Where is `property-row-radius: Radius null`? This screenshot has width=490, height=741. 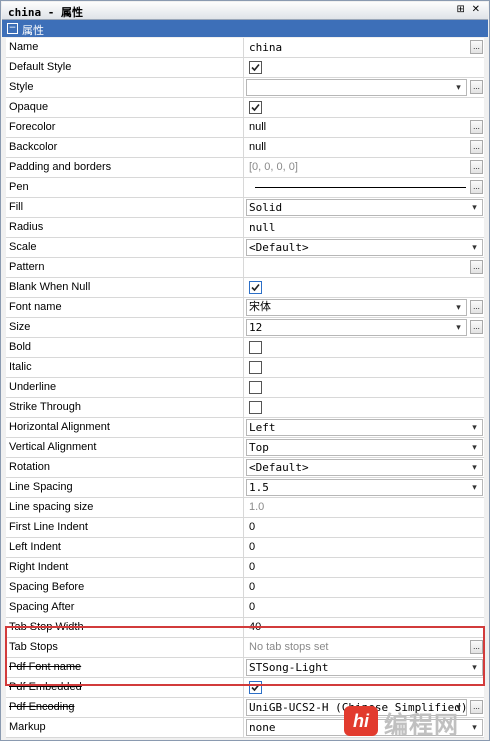
property-row-radius: Radius null is located at coordinates (245, 228).